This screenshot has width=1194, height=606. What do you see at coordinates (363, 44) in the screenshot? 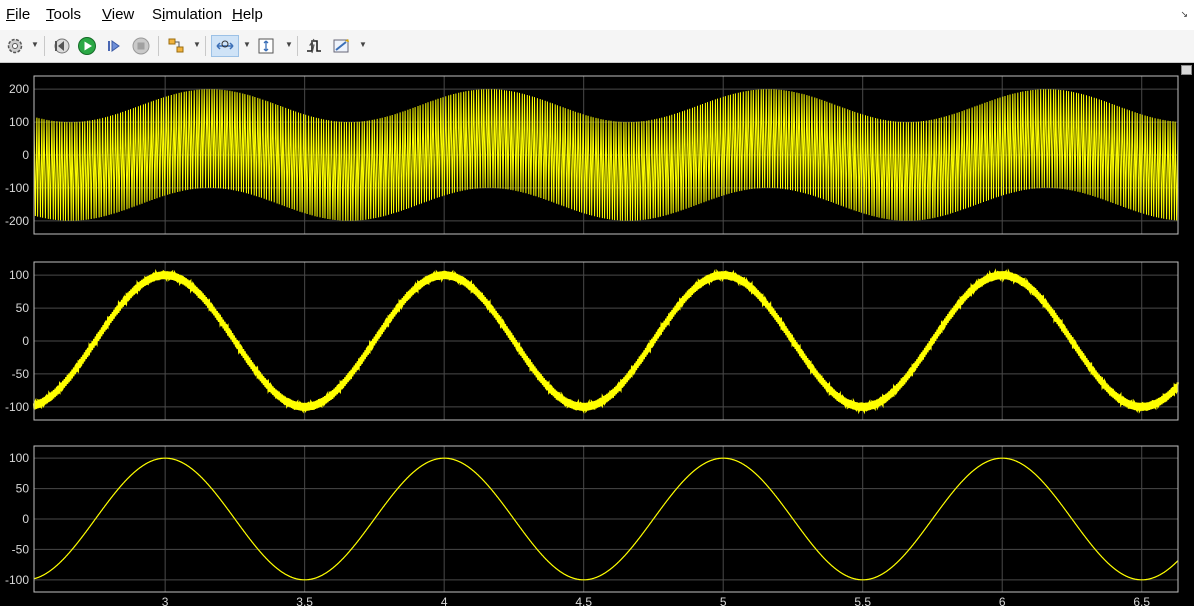
I see `measurements-dropdown-icon: ▼` at bounding box center [363, 44].